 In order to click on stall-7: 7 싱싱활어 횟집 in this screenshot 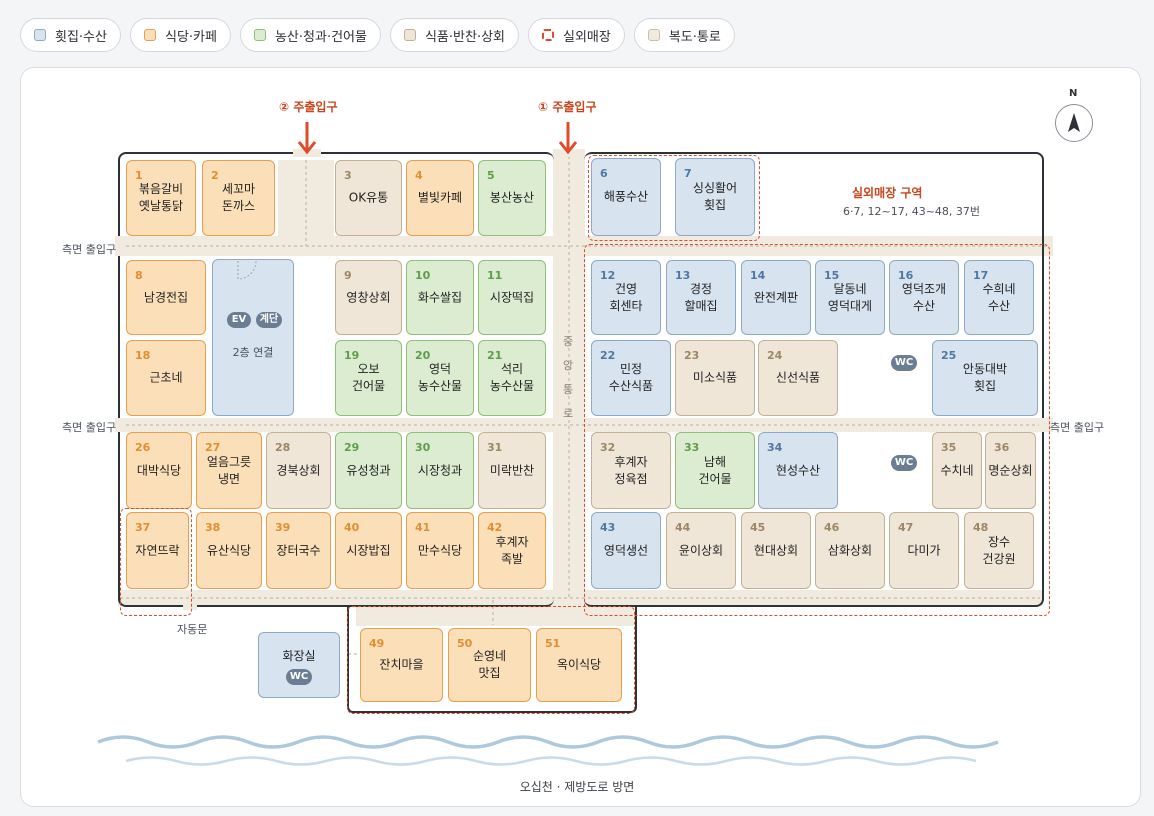, I will do `click(715, 197)`.